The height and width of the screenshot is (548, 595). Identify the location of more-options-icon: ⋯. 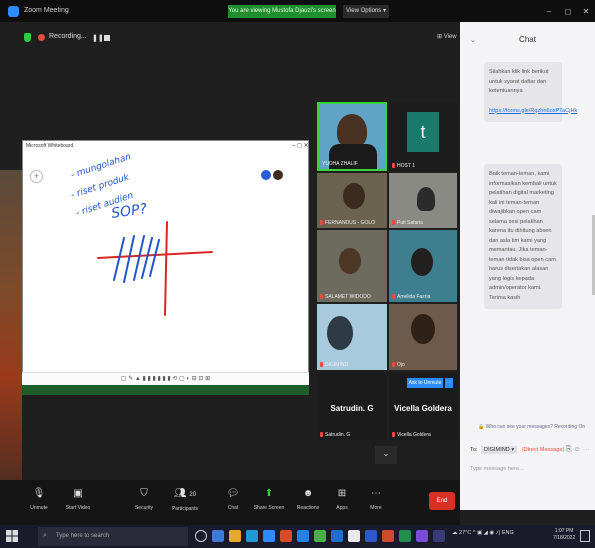
(449, 383).